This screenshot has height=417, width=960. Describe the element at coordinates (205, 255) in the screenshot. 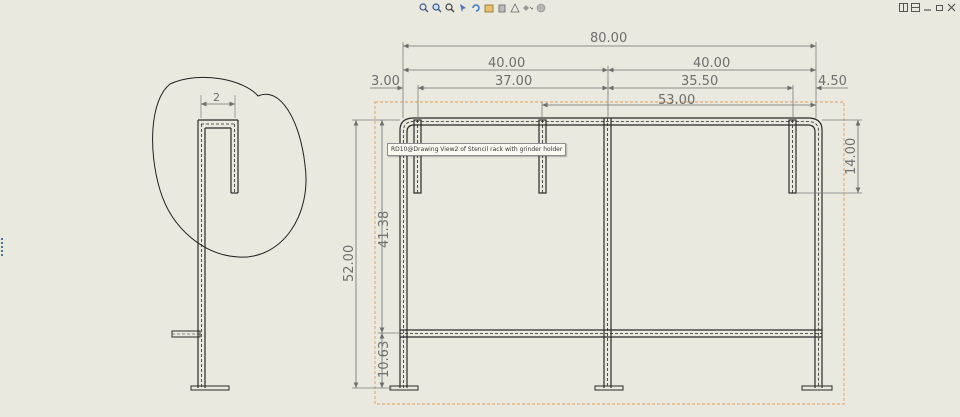

I see `side-view` at that location.